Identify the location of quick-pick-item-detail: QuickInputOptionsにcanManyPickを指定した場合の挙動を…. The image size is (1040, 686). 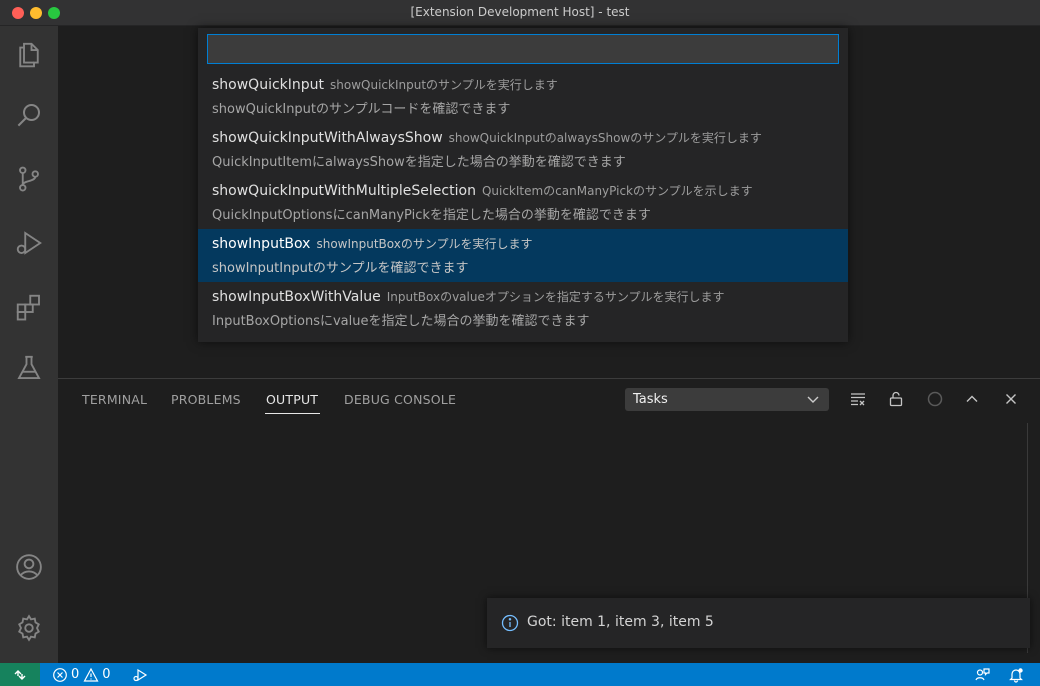
(431, 215).